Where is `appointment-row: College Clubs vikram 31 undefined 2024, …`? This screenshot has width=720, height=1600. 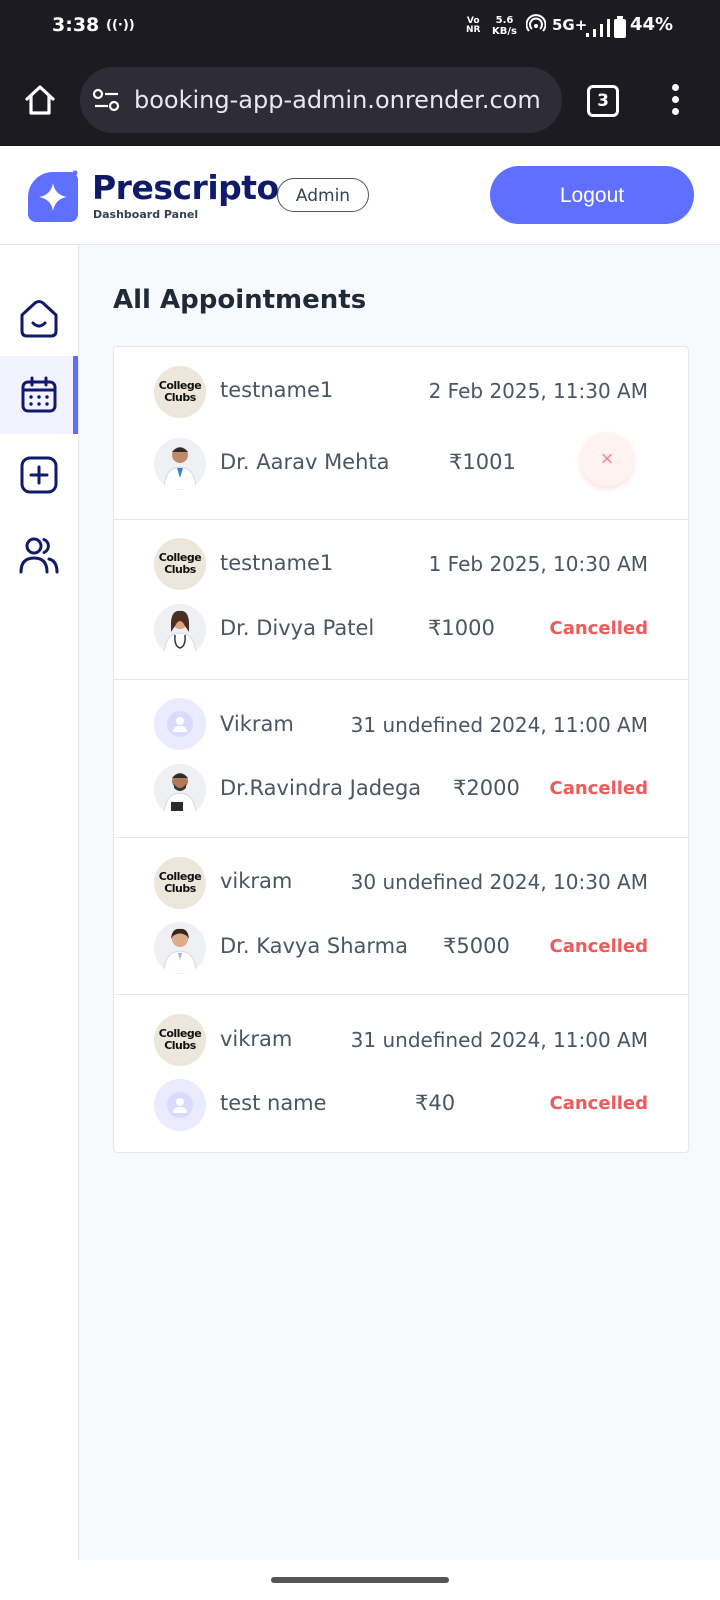 appointment-row: College Clubs vikram 31 undefined 2024, … is located at coordinates (401, 1073).